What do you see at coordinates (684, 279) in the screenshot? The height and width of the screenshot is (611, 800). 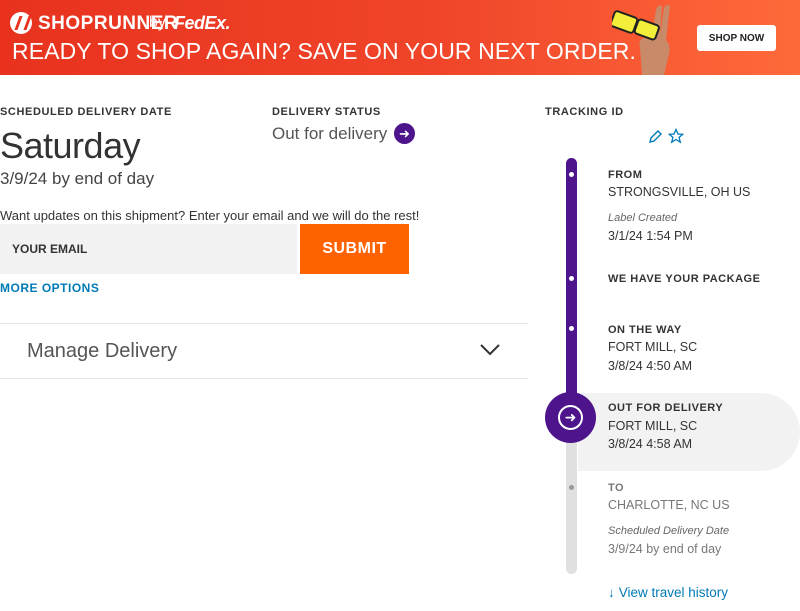 I see `event-title: WE HAVE YOUR PACKAGE` at bounding box center [684, 279].